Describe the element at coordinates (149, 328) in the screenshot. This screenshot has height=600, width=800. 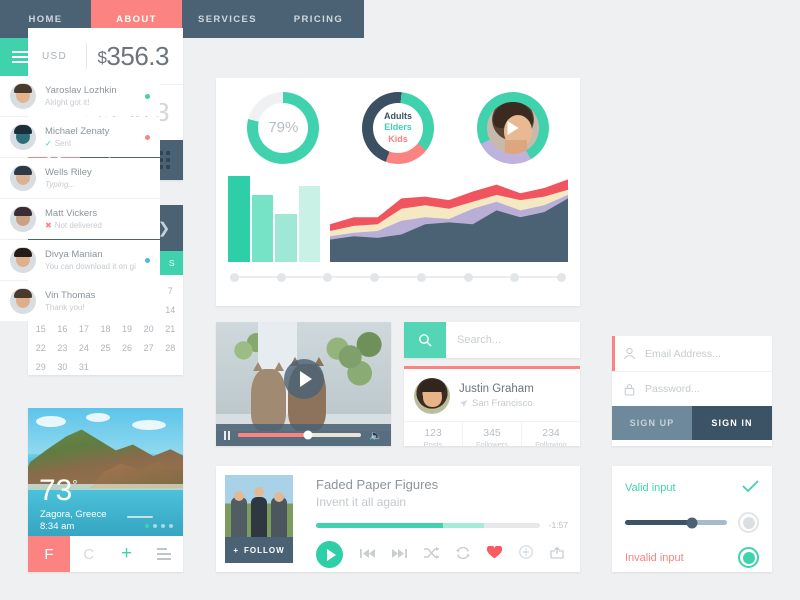
I see `calendar-day: 20` at that location.